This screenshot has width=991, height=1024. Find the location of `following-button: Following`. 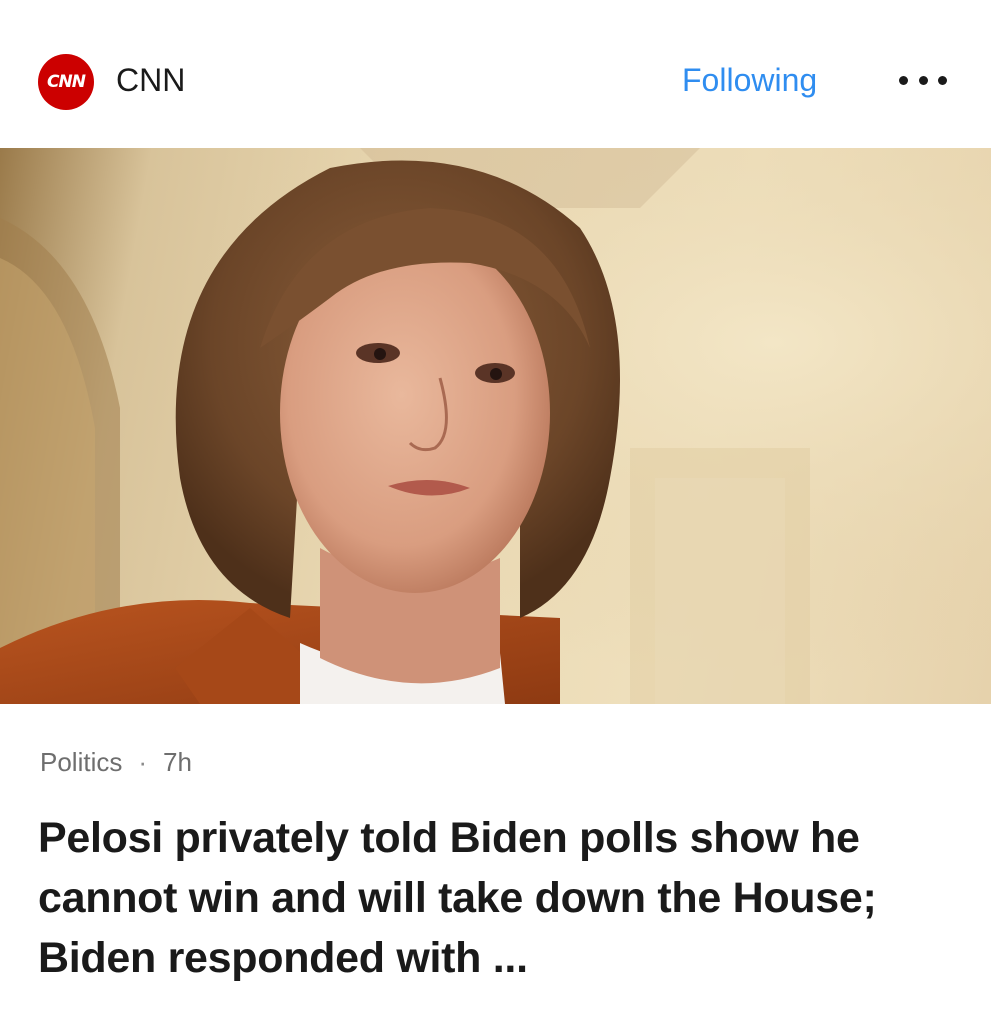

following-button: Following is located at coordinates (749, 80).